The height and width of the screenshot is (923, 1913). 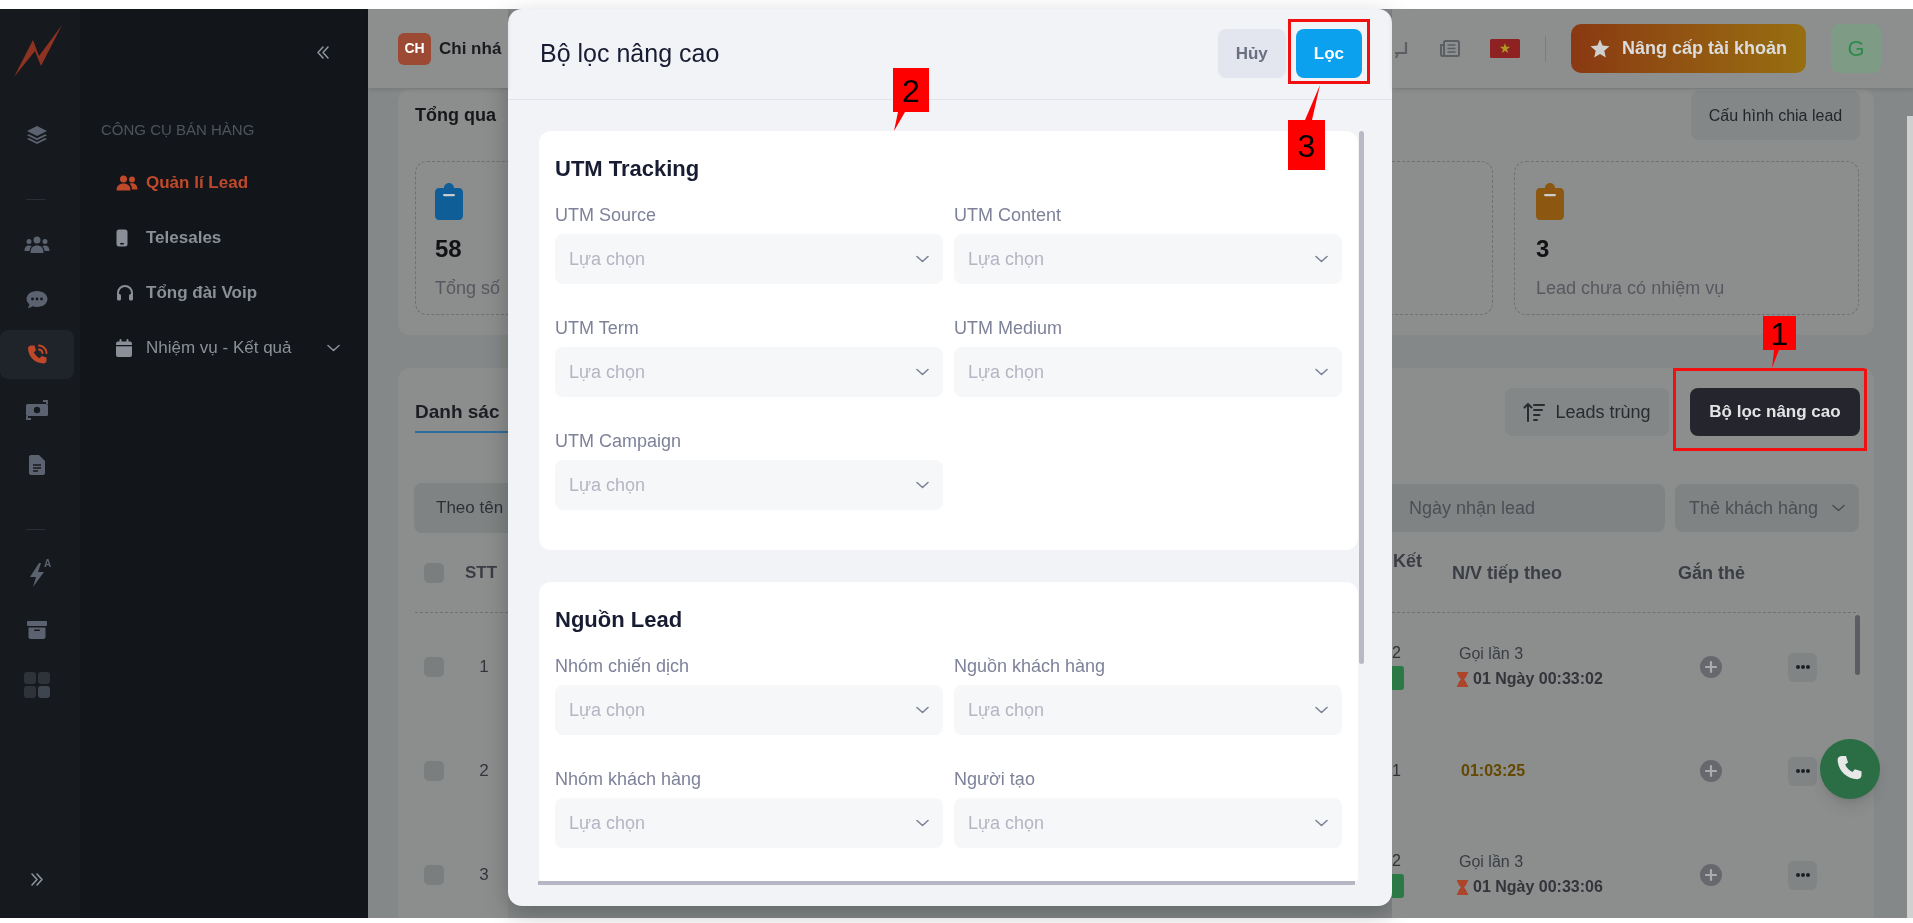 I want to click on countdown-text: 01 Ngày 00:33:06, so click(x=1538, y=887).